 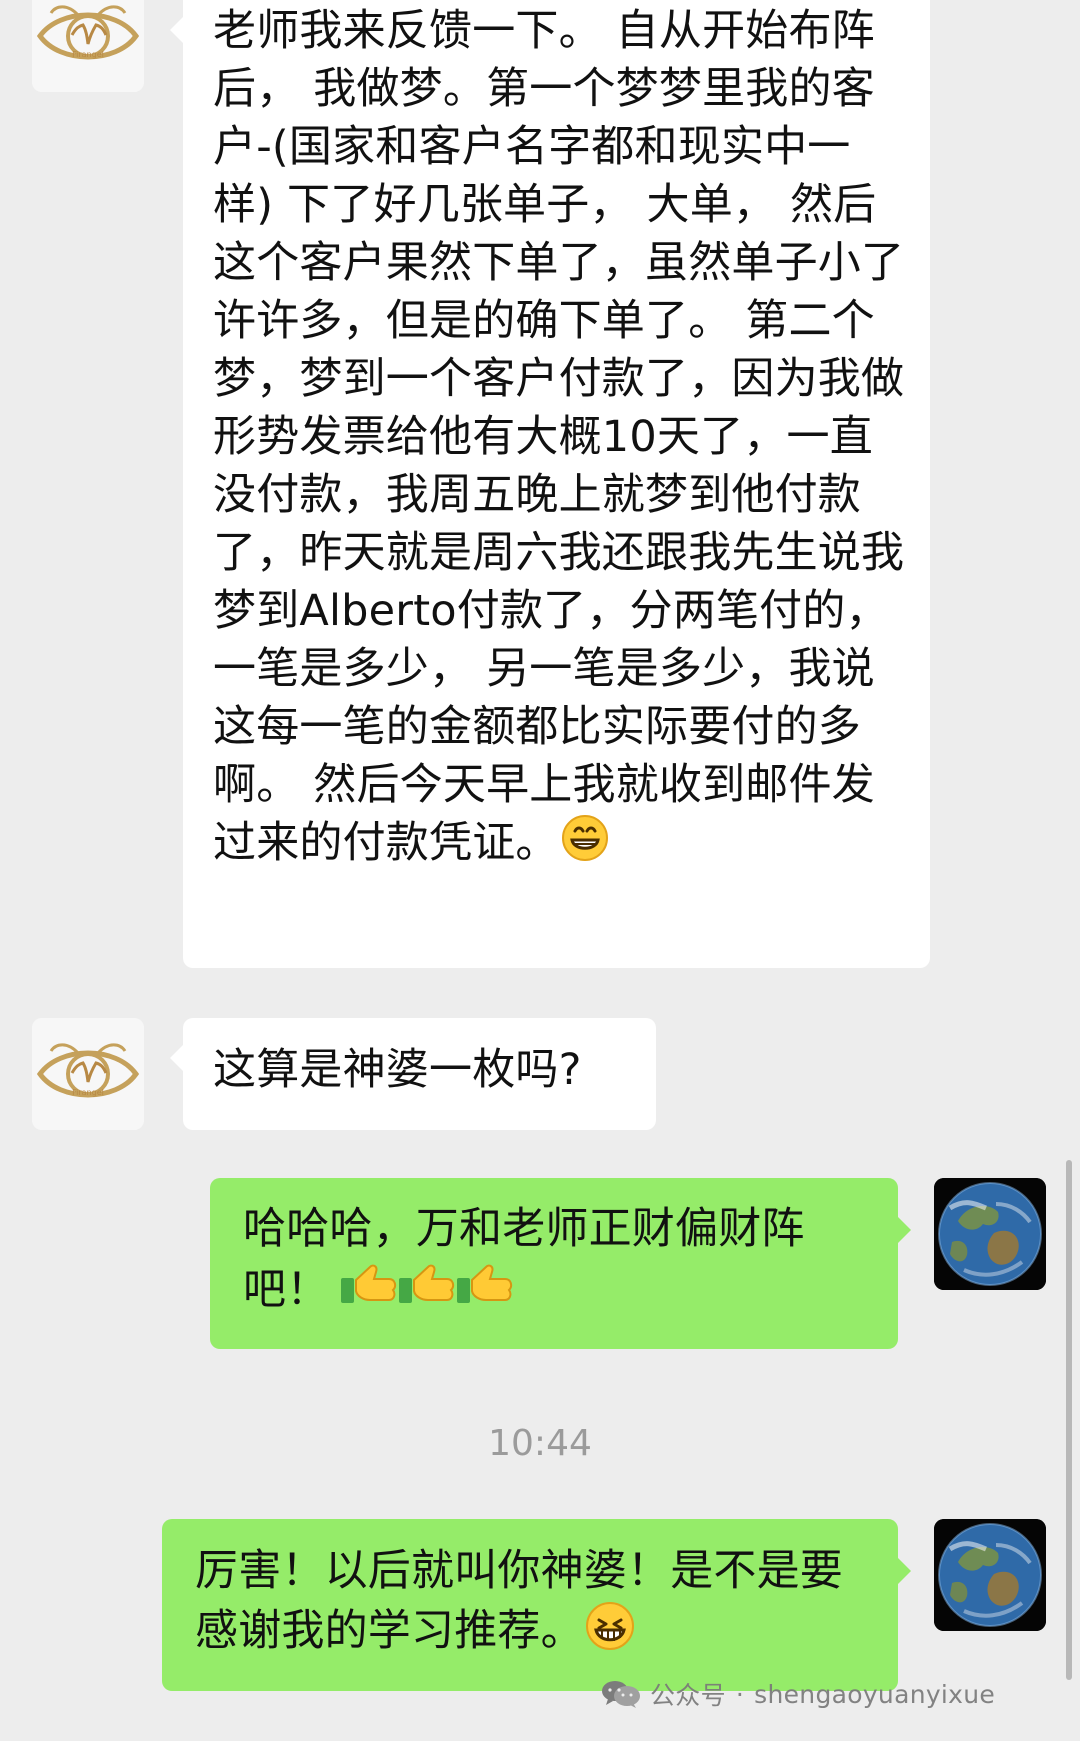 I want to click on sent-message-bubble: 厉害！以后就叫你神婆！是不是要感谢我的学习推荐。, so click(x=536, y=1605).